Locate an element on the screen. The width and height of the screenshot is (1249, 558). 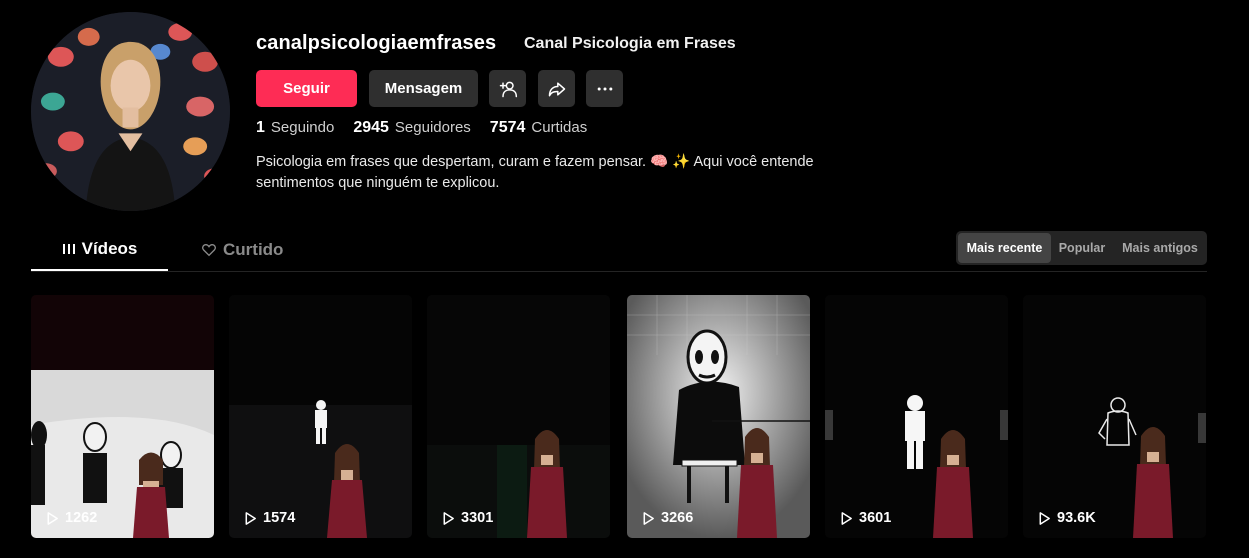
tab-liked-label: Curtido is located at coordinates (253, 249).